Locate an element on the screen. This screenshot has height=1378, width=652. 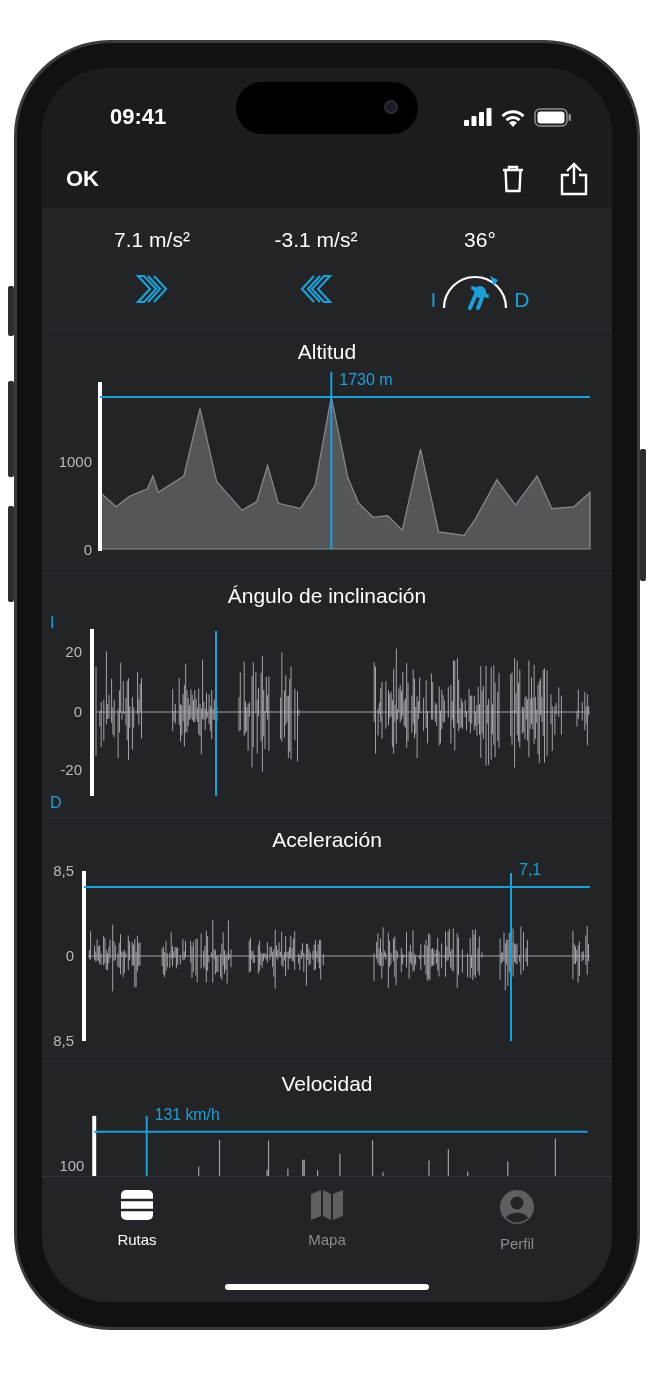
axis-tick-label: 20 is located at coordinates (73, 651).